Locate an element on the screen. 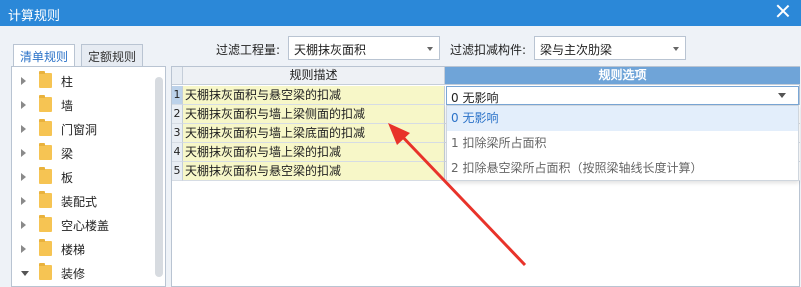 The image size is (801, 287). tree-item-label: 门窗洞 is located at coordinates (79, 130).